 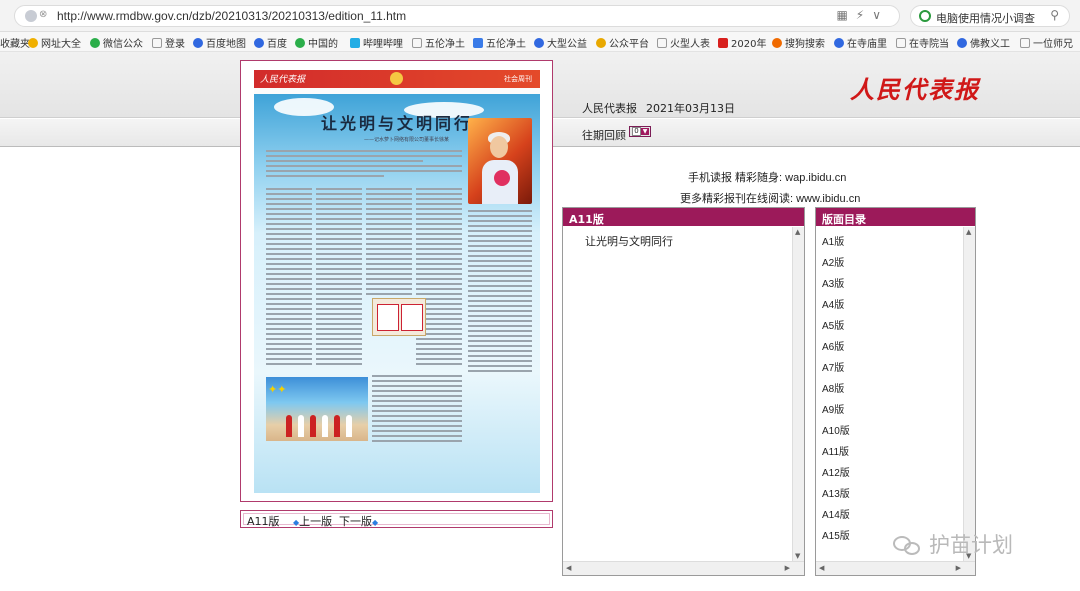 I want to click on edition-link: A14版, so click(x=836, y=513).